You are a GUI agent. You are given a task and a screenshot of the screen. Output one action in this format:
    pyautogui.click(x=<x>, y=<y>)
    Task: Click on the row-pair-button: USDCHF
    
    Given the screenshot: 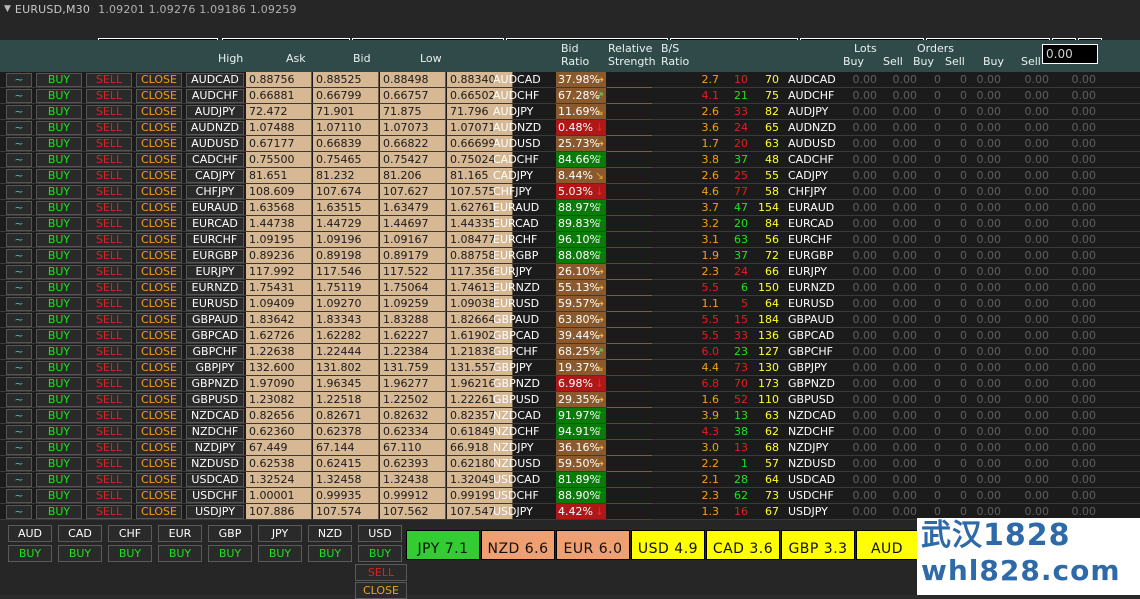 What is the action you would take?
    pyautogui.click(x=215, y=496)
    